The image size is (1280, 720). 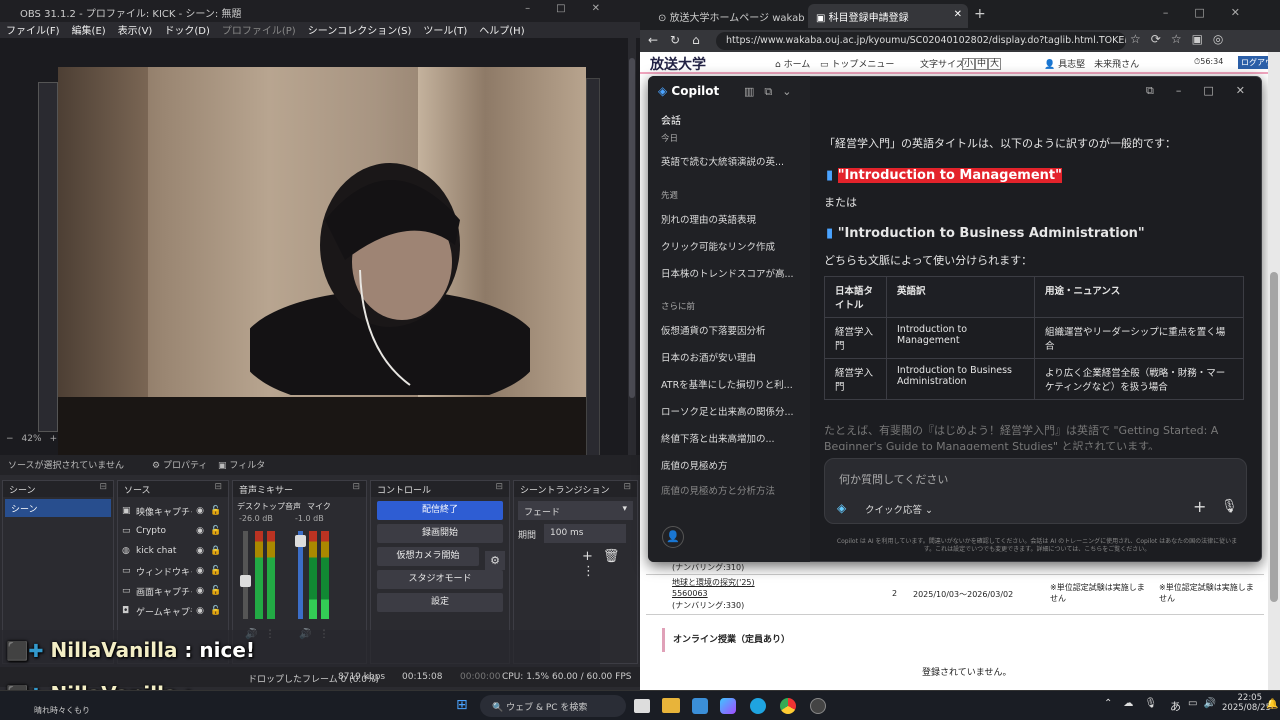 What do you see at coordinates (731, 246) in the screenshot?
I see `conversation-item: クリック可能なリンク作成` at bounding box center [731, 246].